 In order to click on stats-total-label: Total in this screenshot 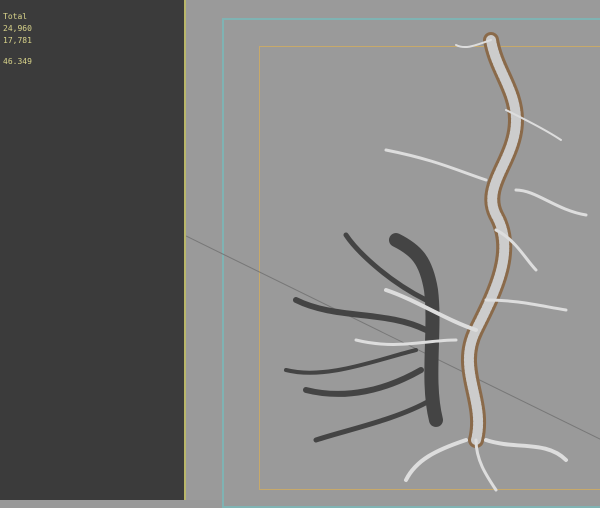, I will do `click(15, 16)`.